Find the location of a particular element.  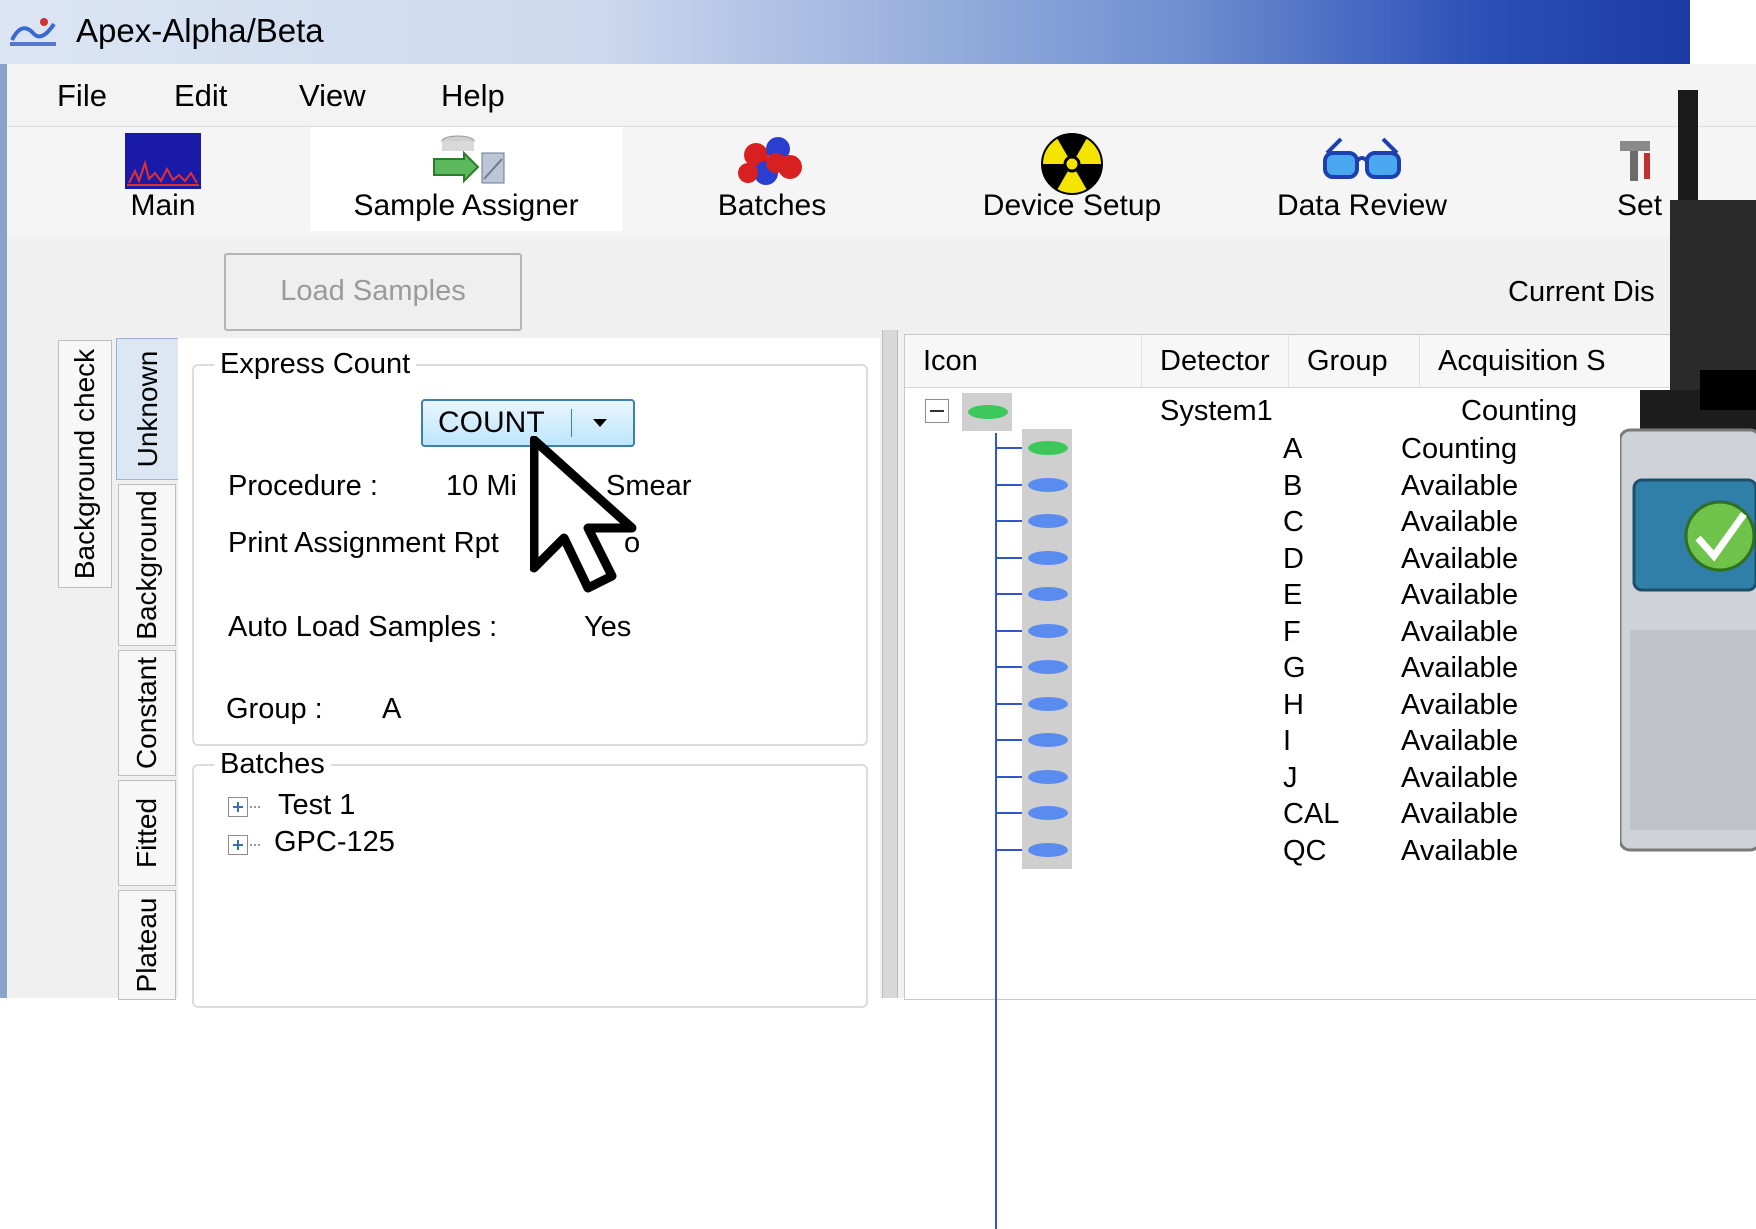

title-bar: Apex-Alpha/Beta is located at coordinates (845, 32).